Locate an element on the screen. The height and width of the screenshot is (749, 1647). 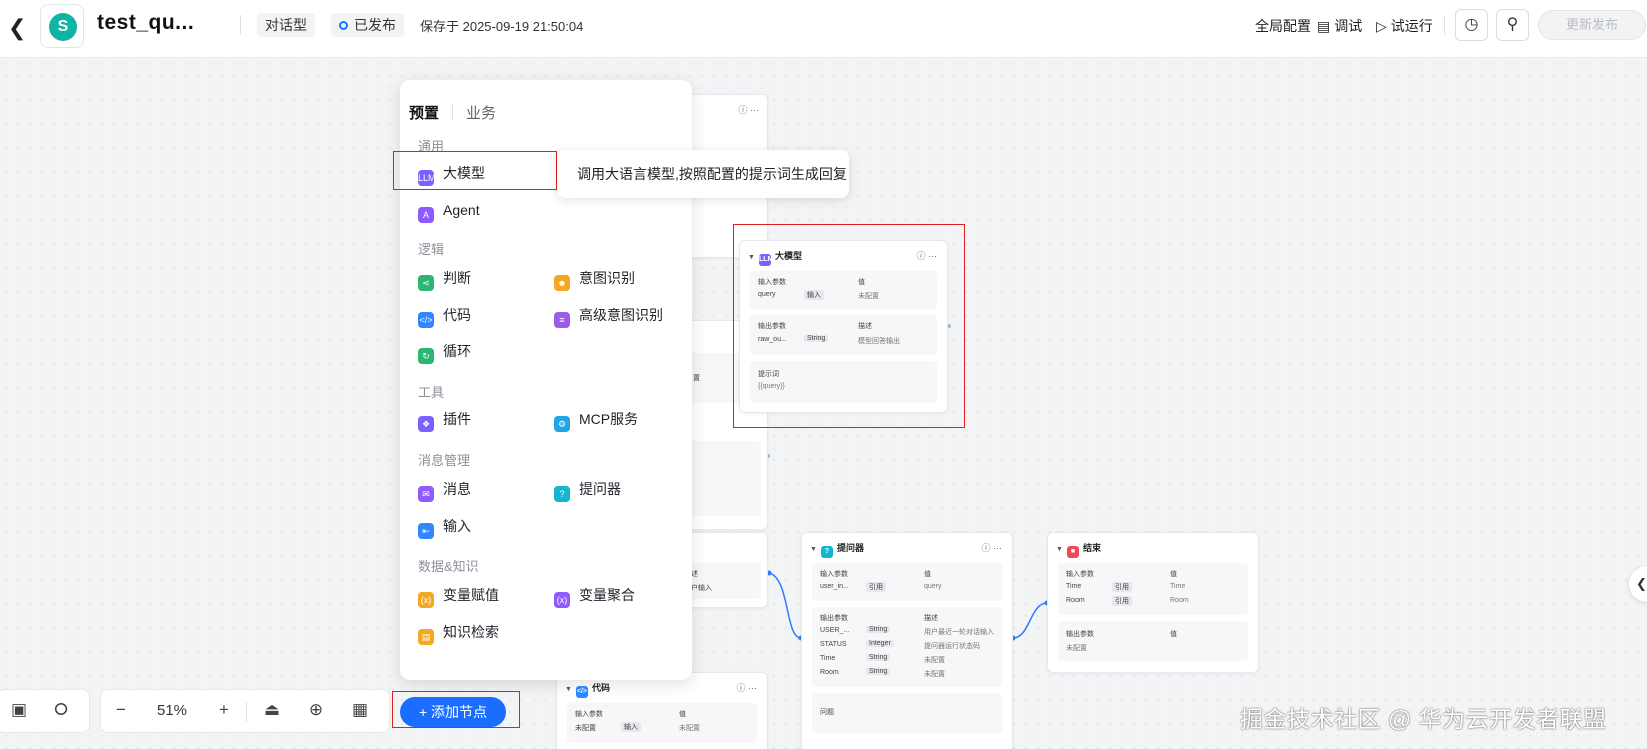
item-label: 循环 is located at coordinates (457, 351).